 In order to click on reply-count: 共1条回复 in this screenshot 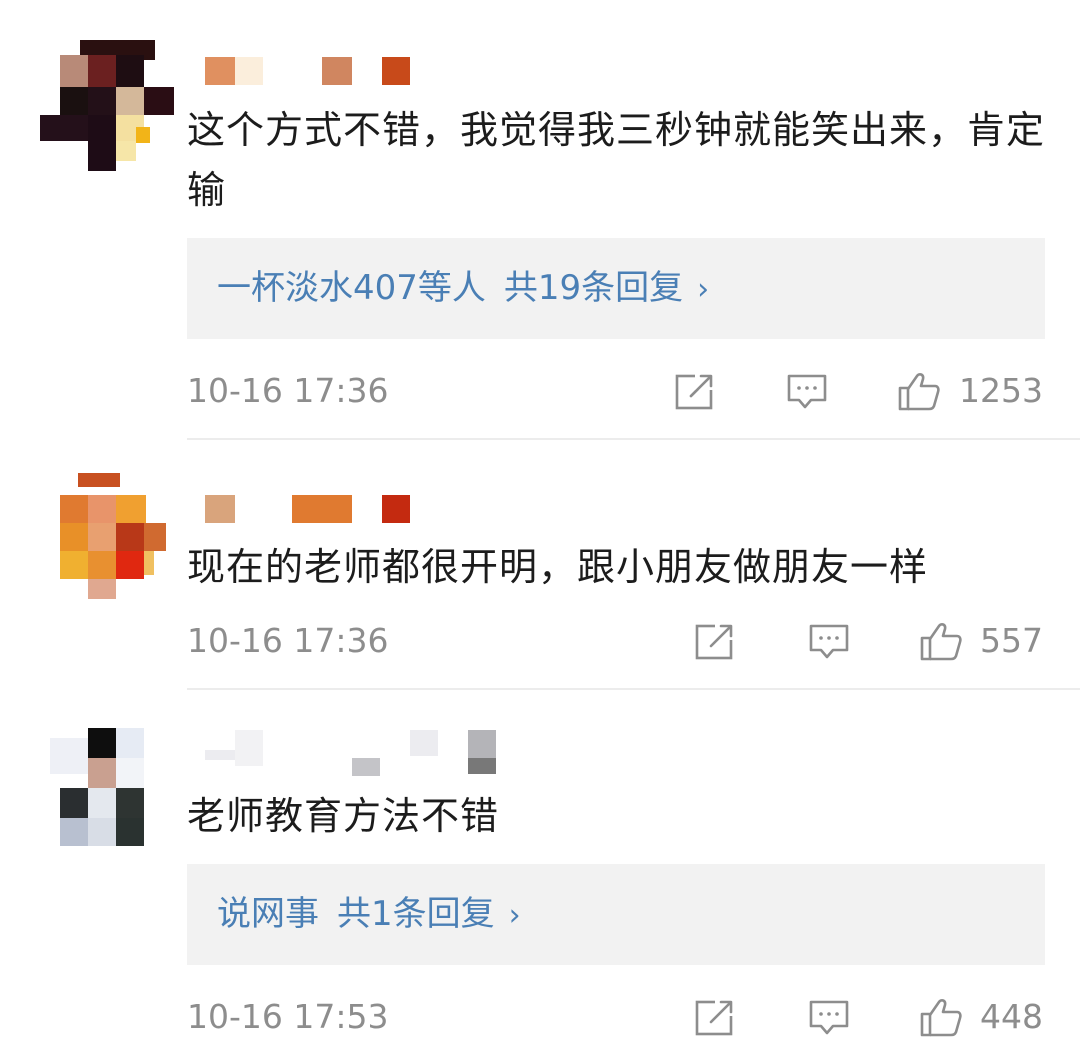, I will do `click(416, 914)`.